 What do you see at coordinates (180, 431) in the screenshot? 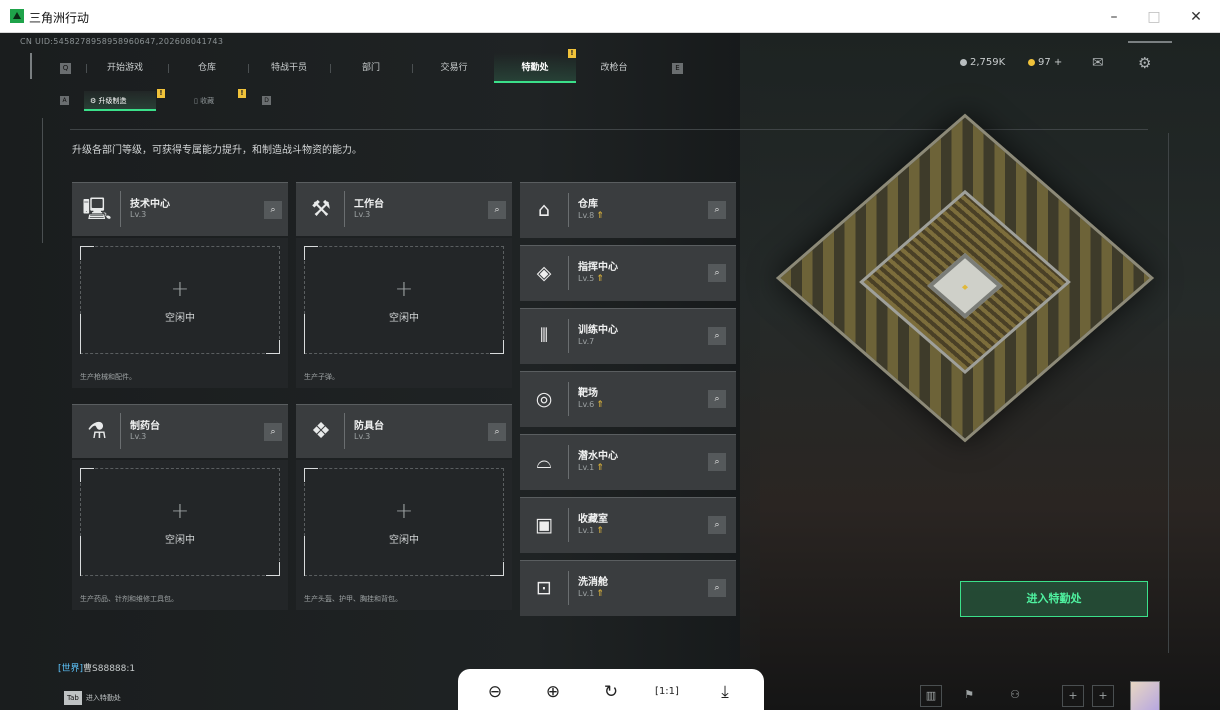
I see `workshop-card-pharmacy: ⚗ 制药台 Lv.3 ⌕` at bounding box center [180, 431].